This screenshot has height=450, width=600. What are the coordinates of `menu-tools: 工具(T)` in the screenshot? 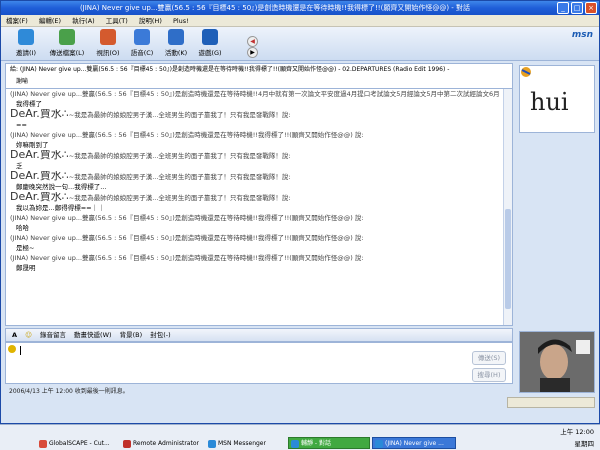 It's located at (117, 21).